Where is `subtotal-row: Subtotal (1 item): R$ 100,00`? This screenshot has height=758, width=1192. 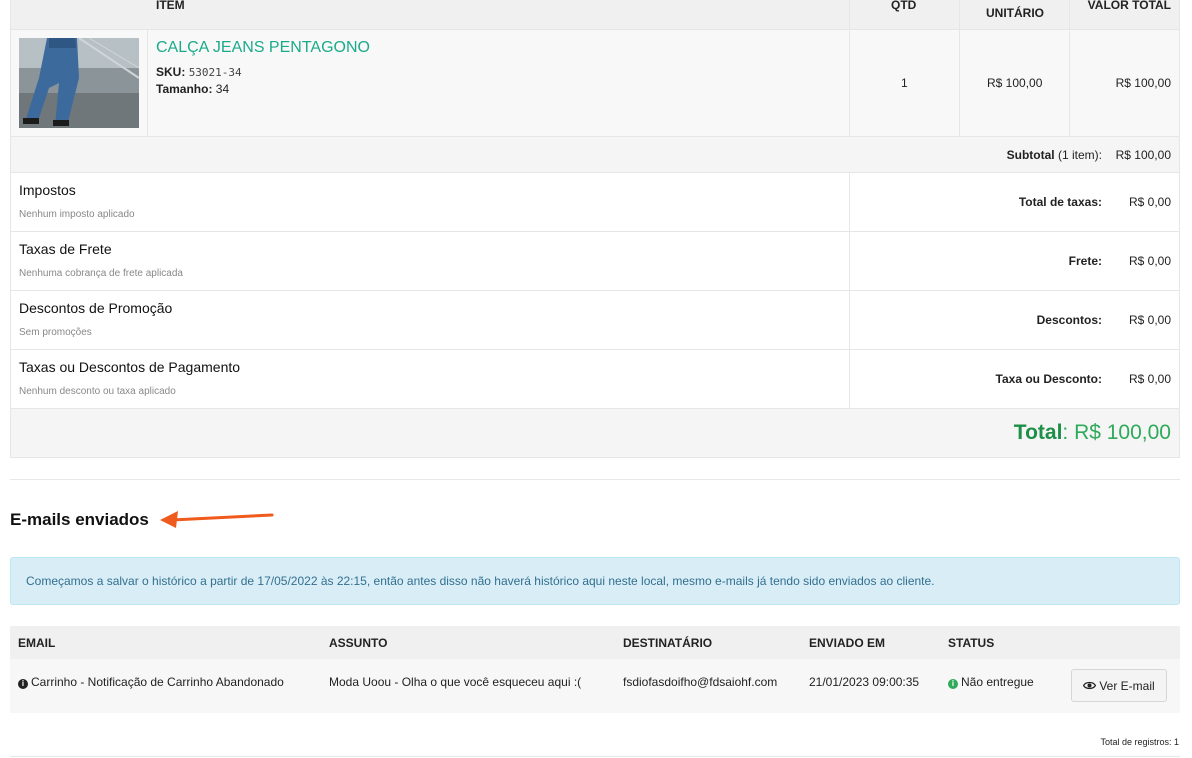 subtotal-row: Subtotal (1 item): R$ 100,00 is located at coordinates (595, 155).